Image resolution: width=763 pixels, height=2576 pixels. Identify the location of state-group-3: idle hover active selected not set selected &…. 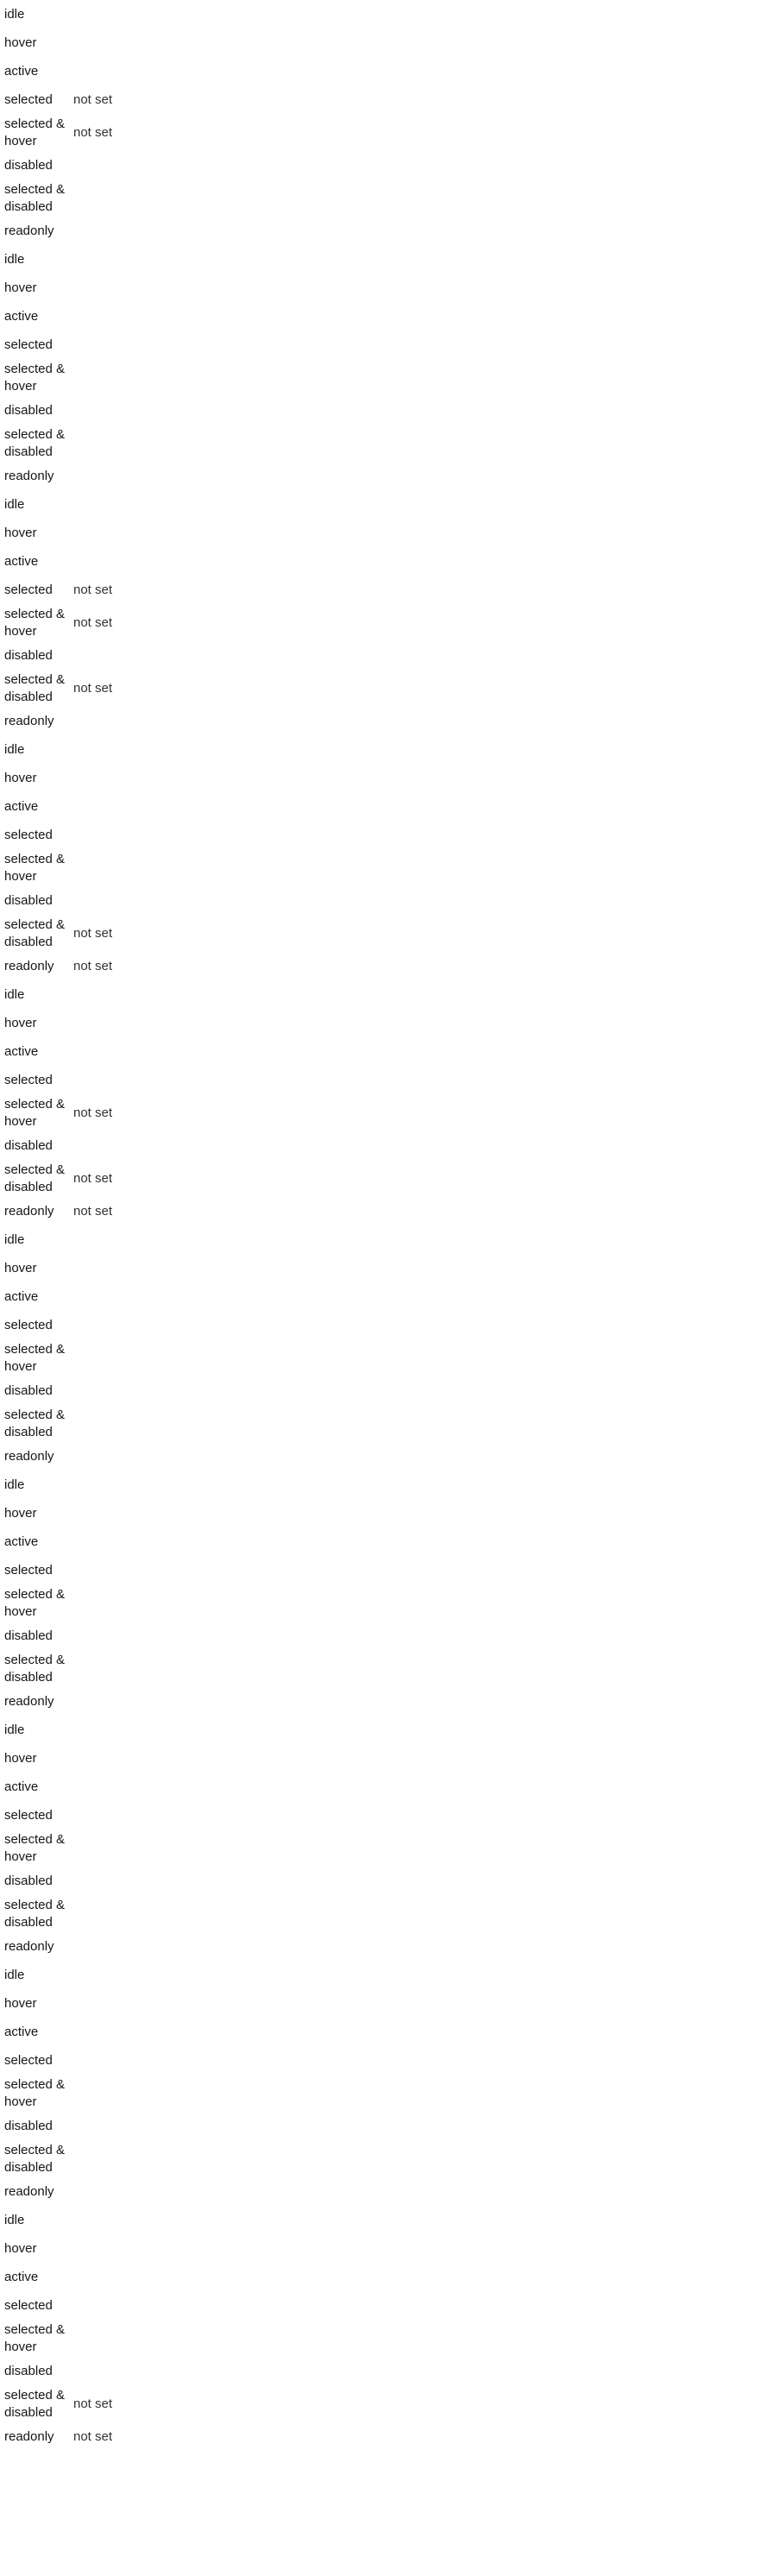
(381, 613).